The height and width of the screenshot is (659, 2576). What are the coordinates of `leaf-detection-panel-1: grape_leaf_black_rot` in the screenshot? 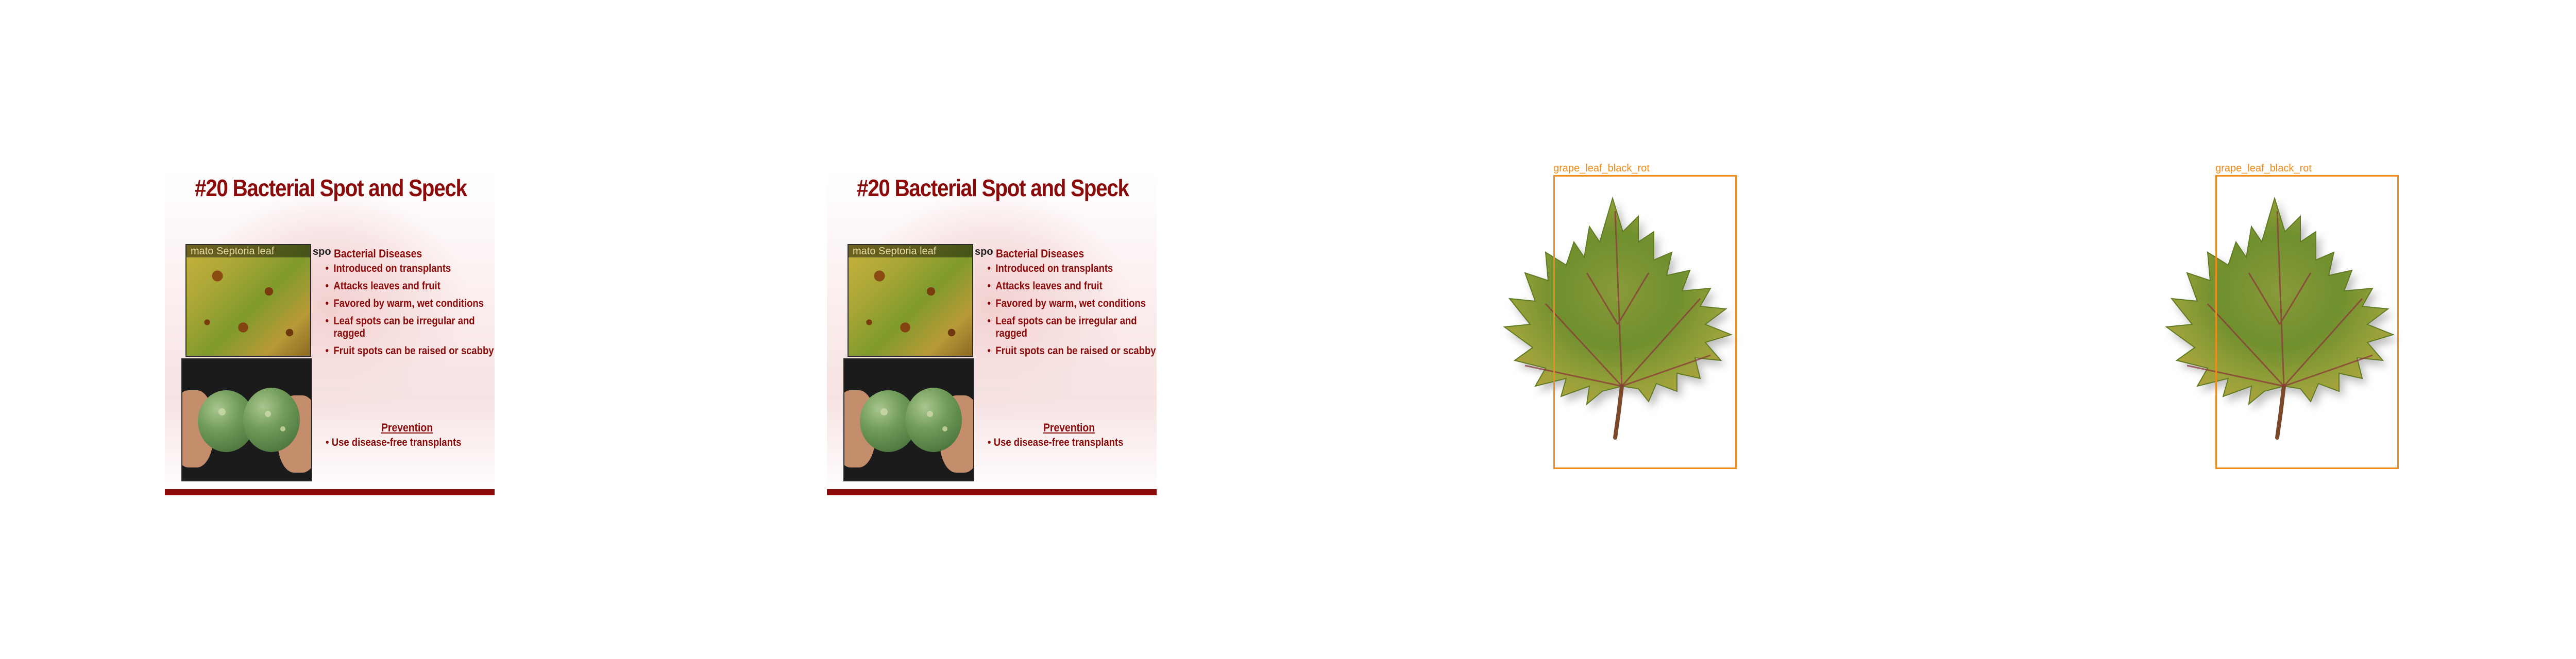 It's located at (1643, 319).